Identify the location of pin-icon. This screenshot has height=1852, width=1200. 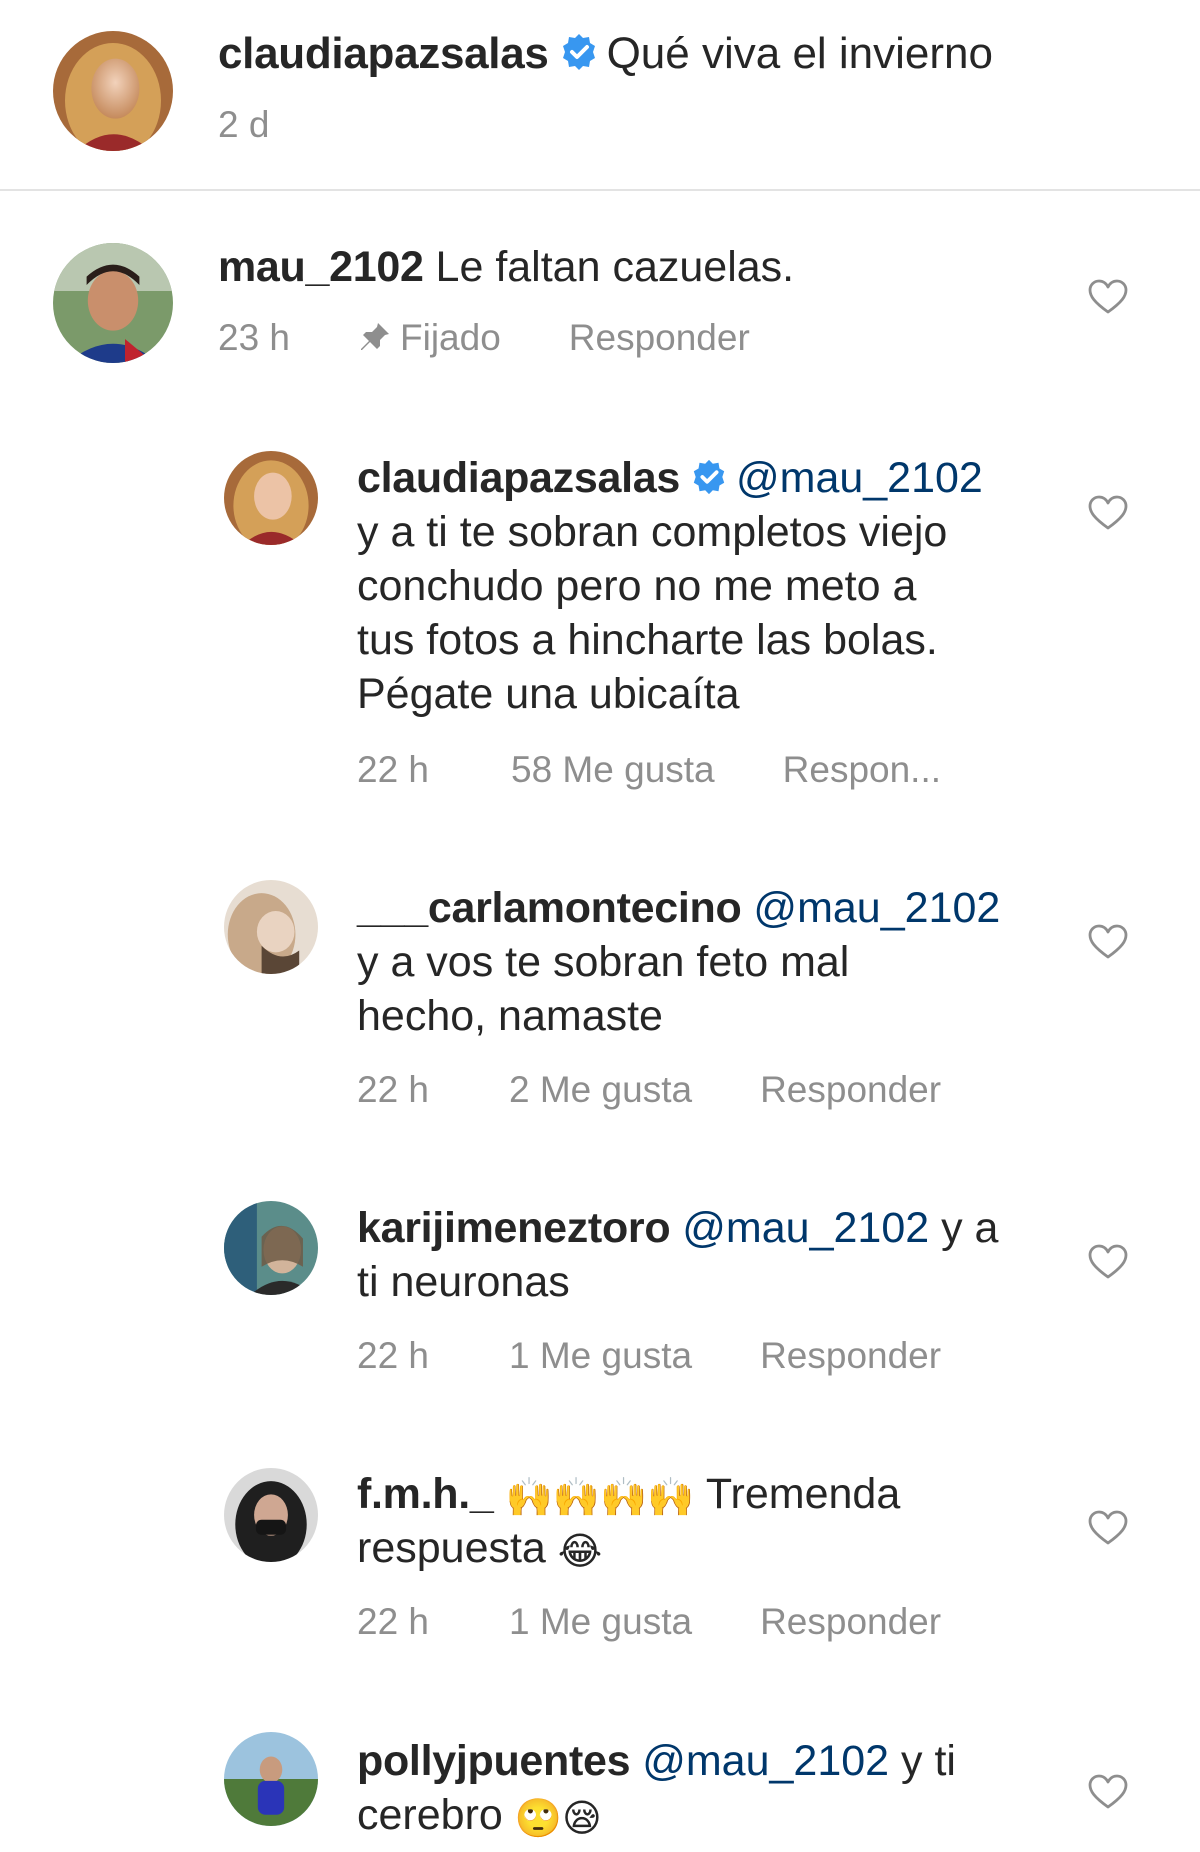
(375, 337).